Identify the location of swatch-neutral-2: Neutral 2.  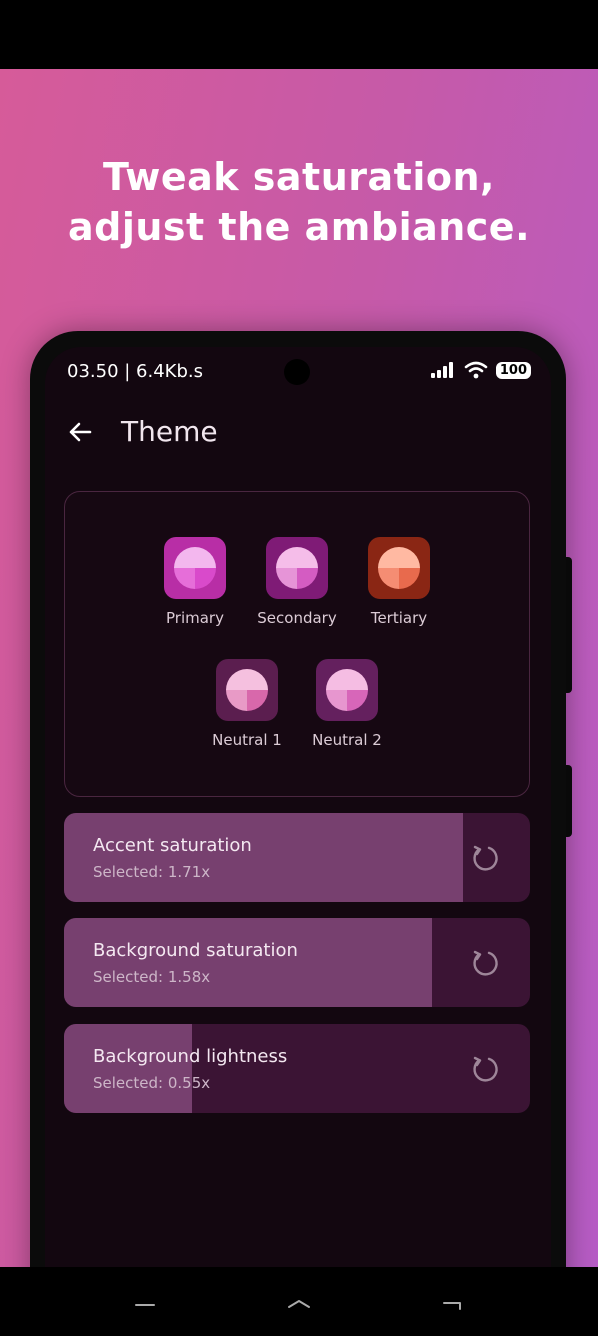
(347, 704).